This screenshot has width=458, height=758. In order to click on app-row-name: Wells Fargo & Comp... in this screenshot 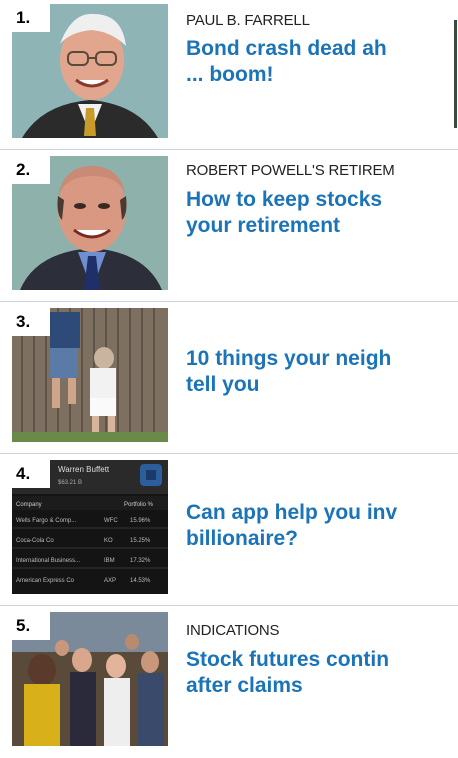, I will do `click(46, 521)`.